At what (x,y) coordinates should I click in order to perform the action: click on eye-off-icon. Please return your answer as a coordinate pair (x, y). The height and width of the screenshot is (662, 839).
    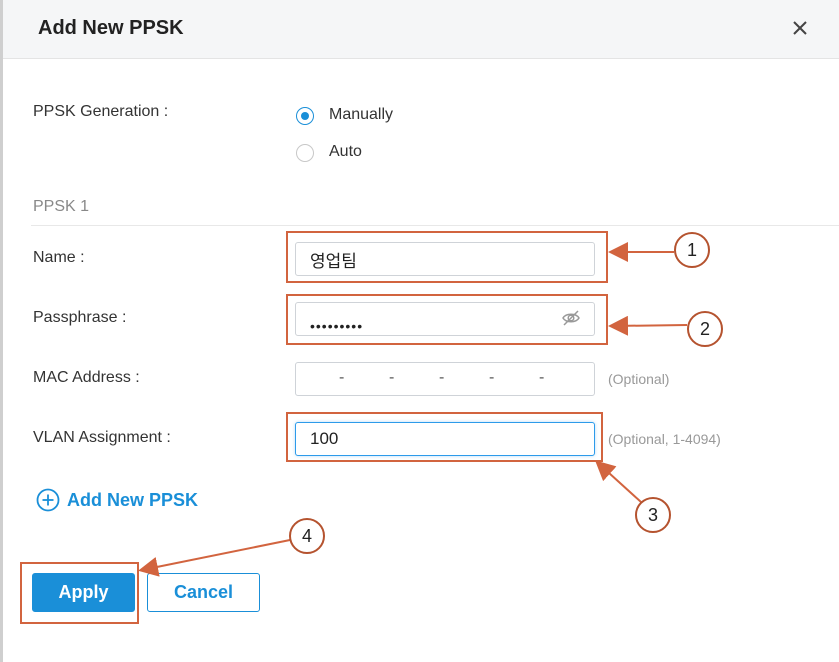
    Looking at the image, I should click on (571, 318).